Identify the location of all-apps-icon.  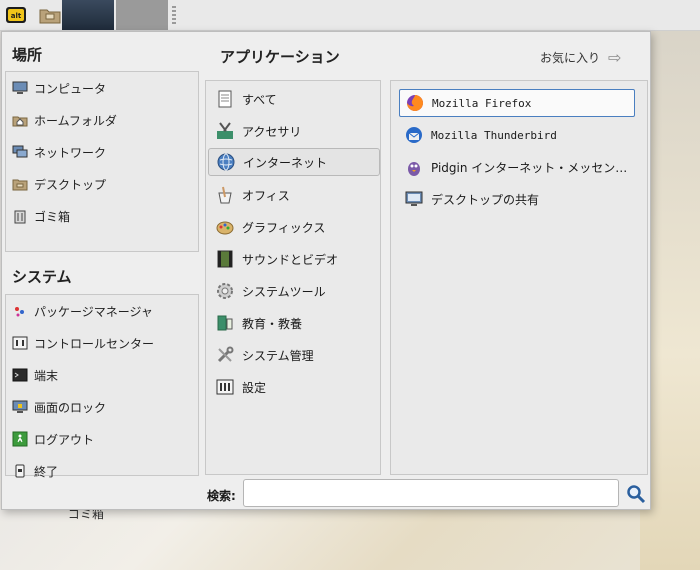
(225, 99).